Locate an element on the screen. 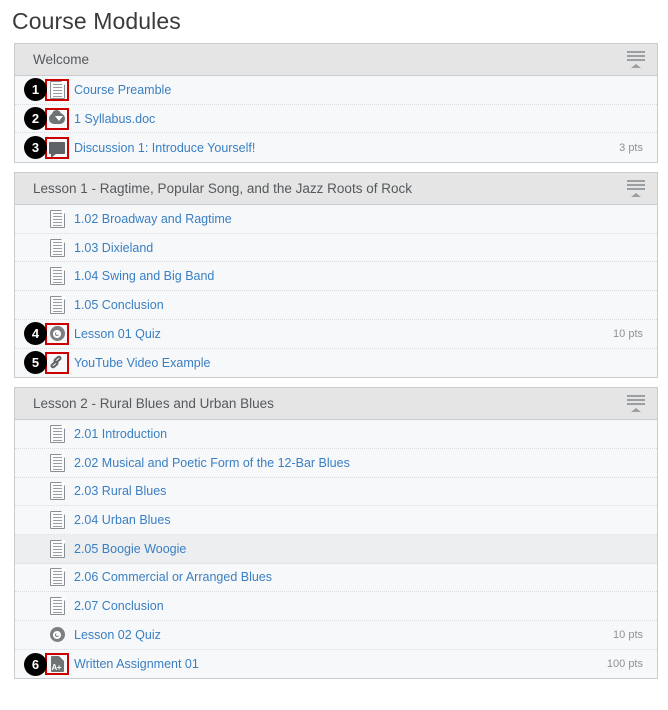 This screenshot has width=668, height=710. module-item-points: 100 pts is located at coordinates (624, 664).